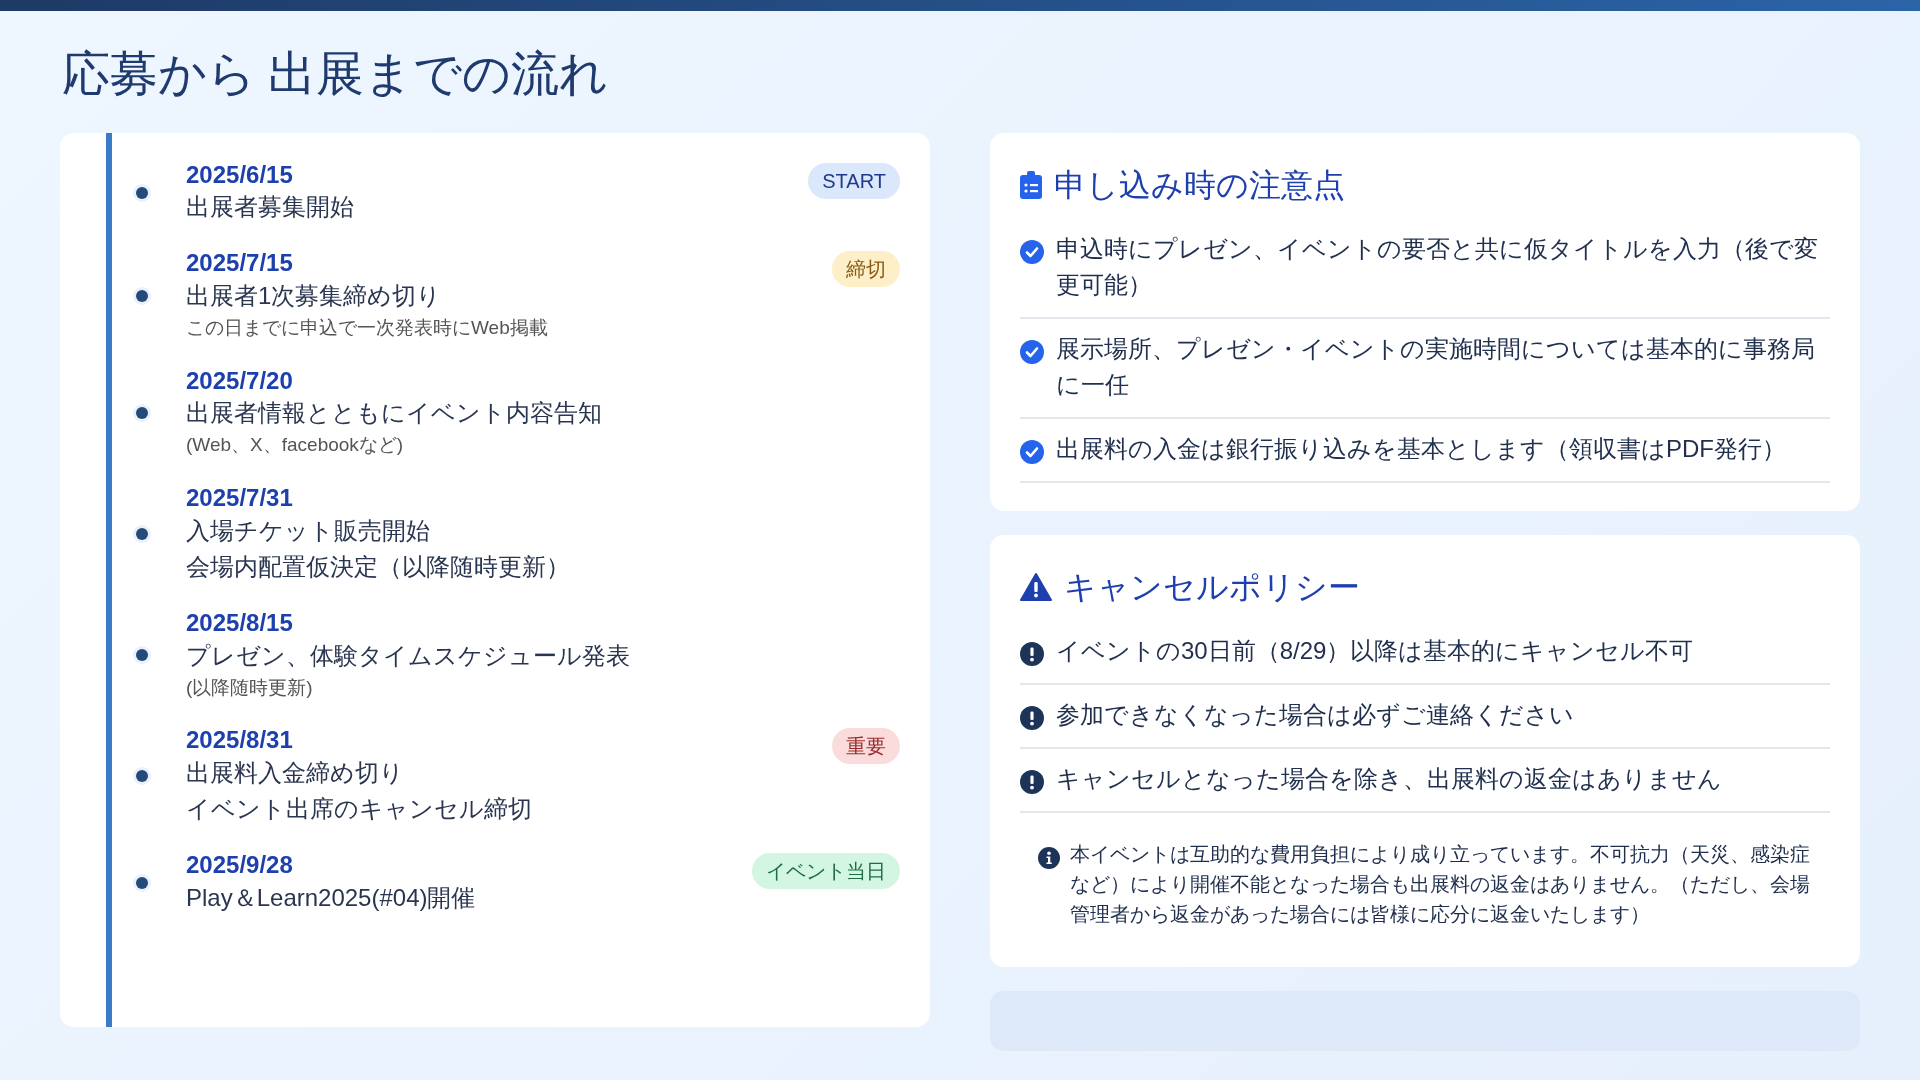 The height and width of the screenshot is (1080, 1920). What do you see at coordinates (1212, 587) in the screenshot?
I see `panel-heading: キャンセルポリシー` at bounding box center [1212, 587].